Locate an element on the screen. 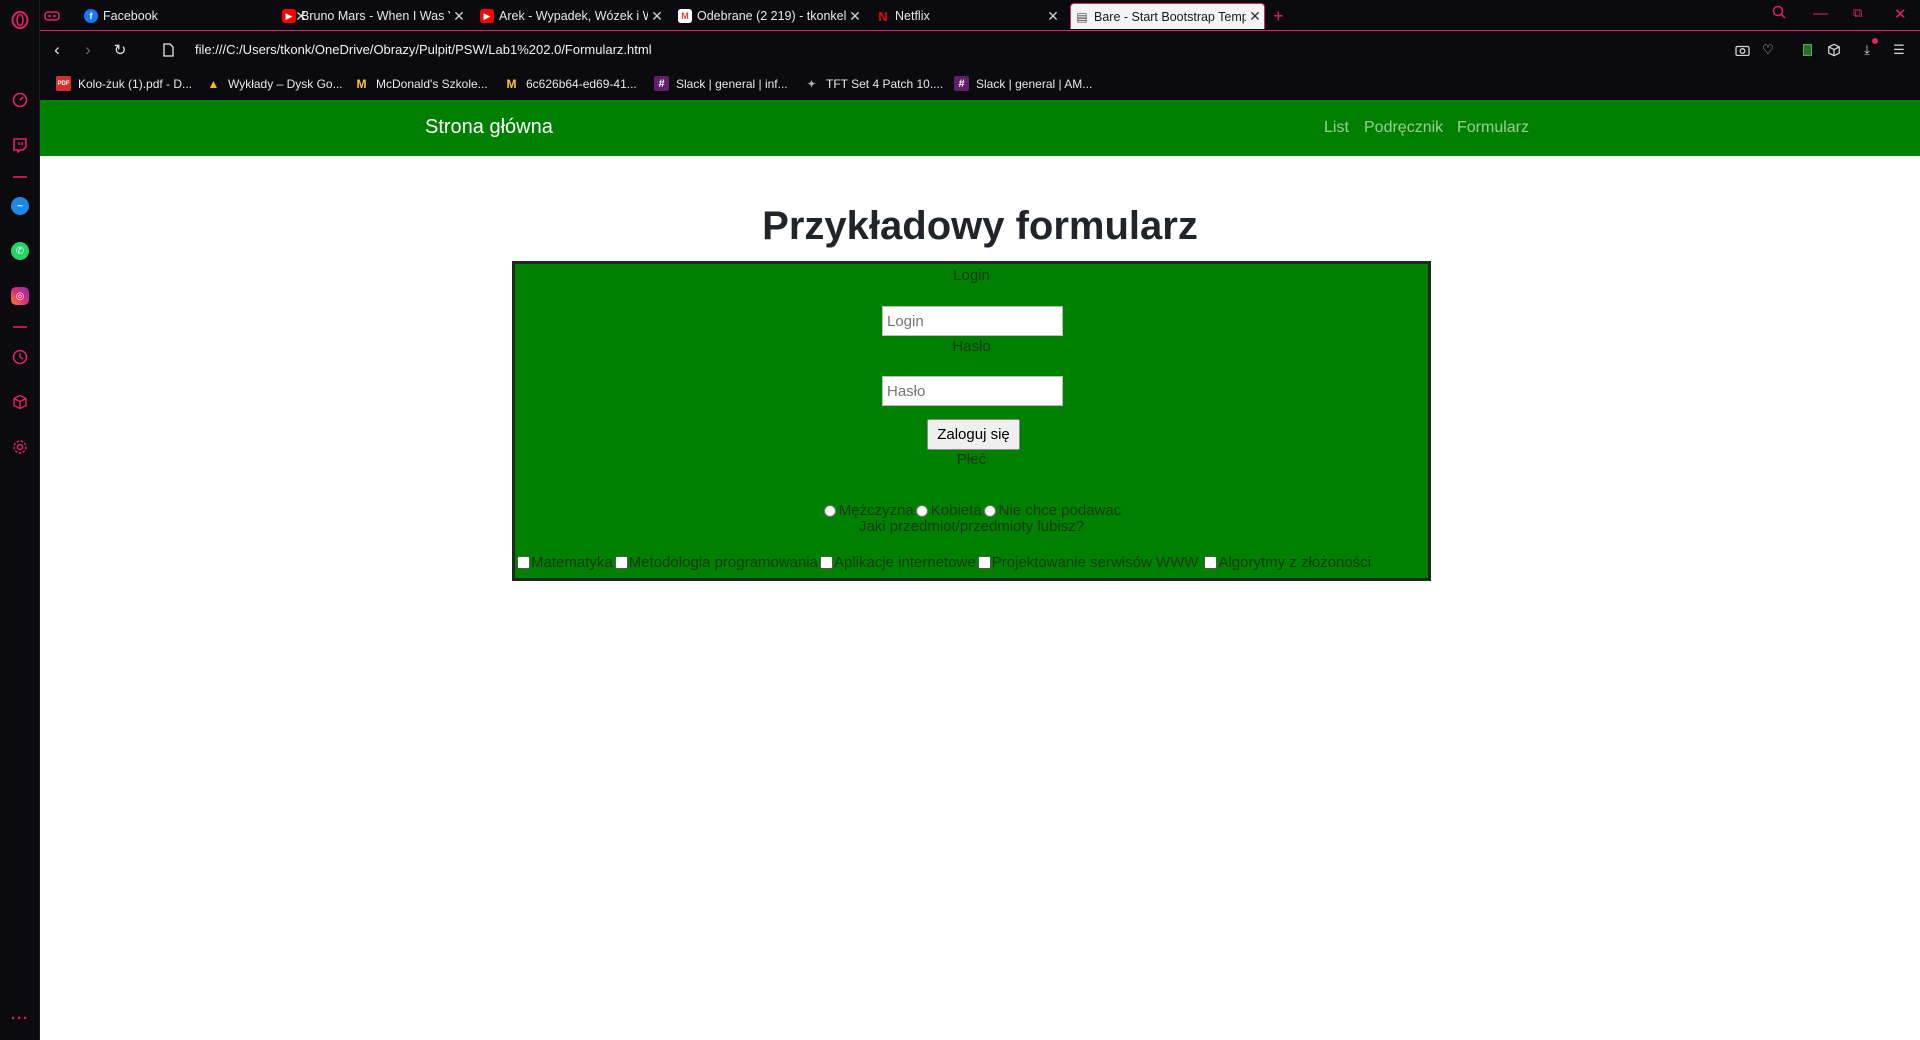  whatsapp-icon: ✆ is located at coordinates (20, 251).